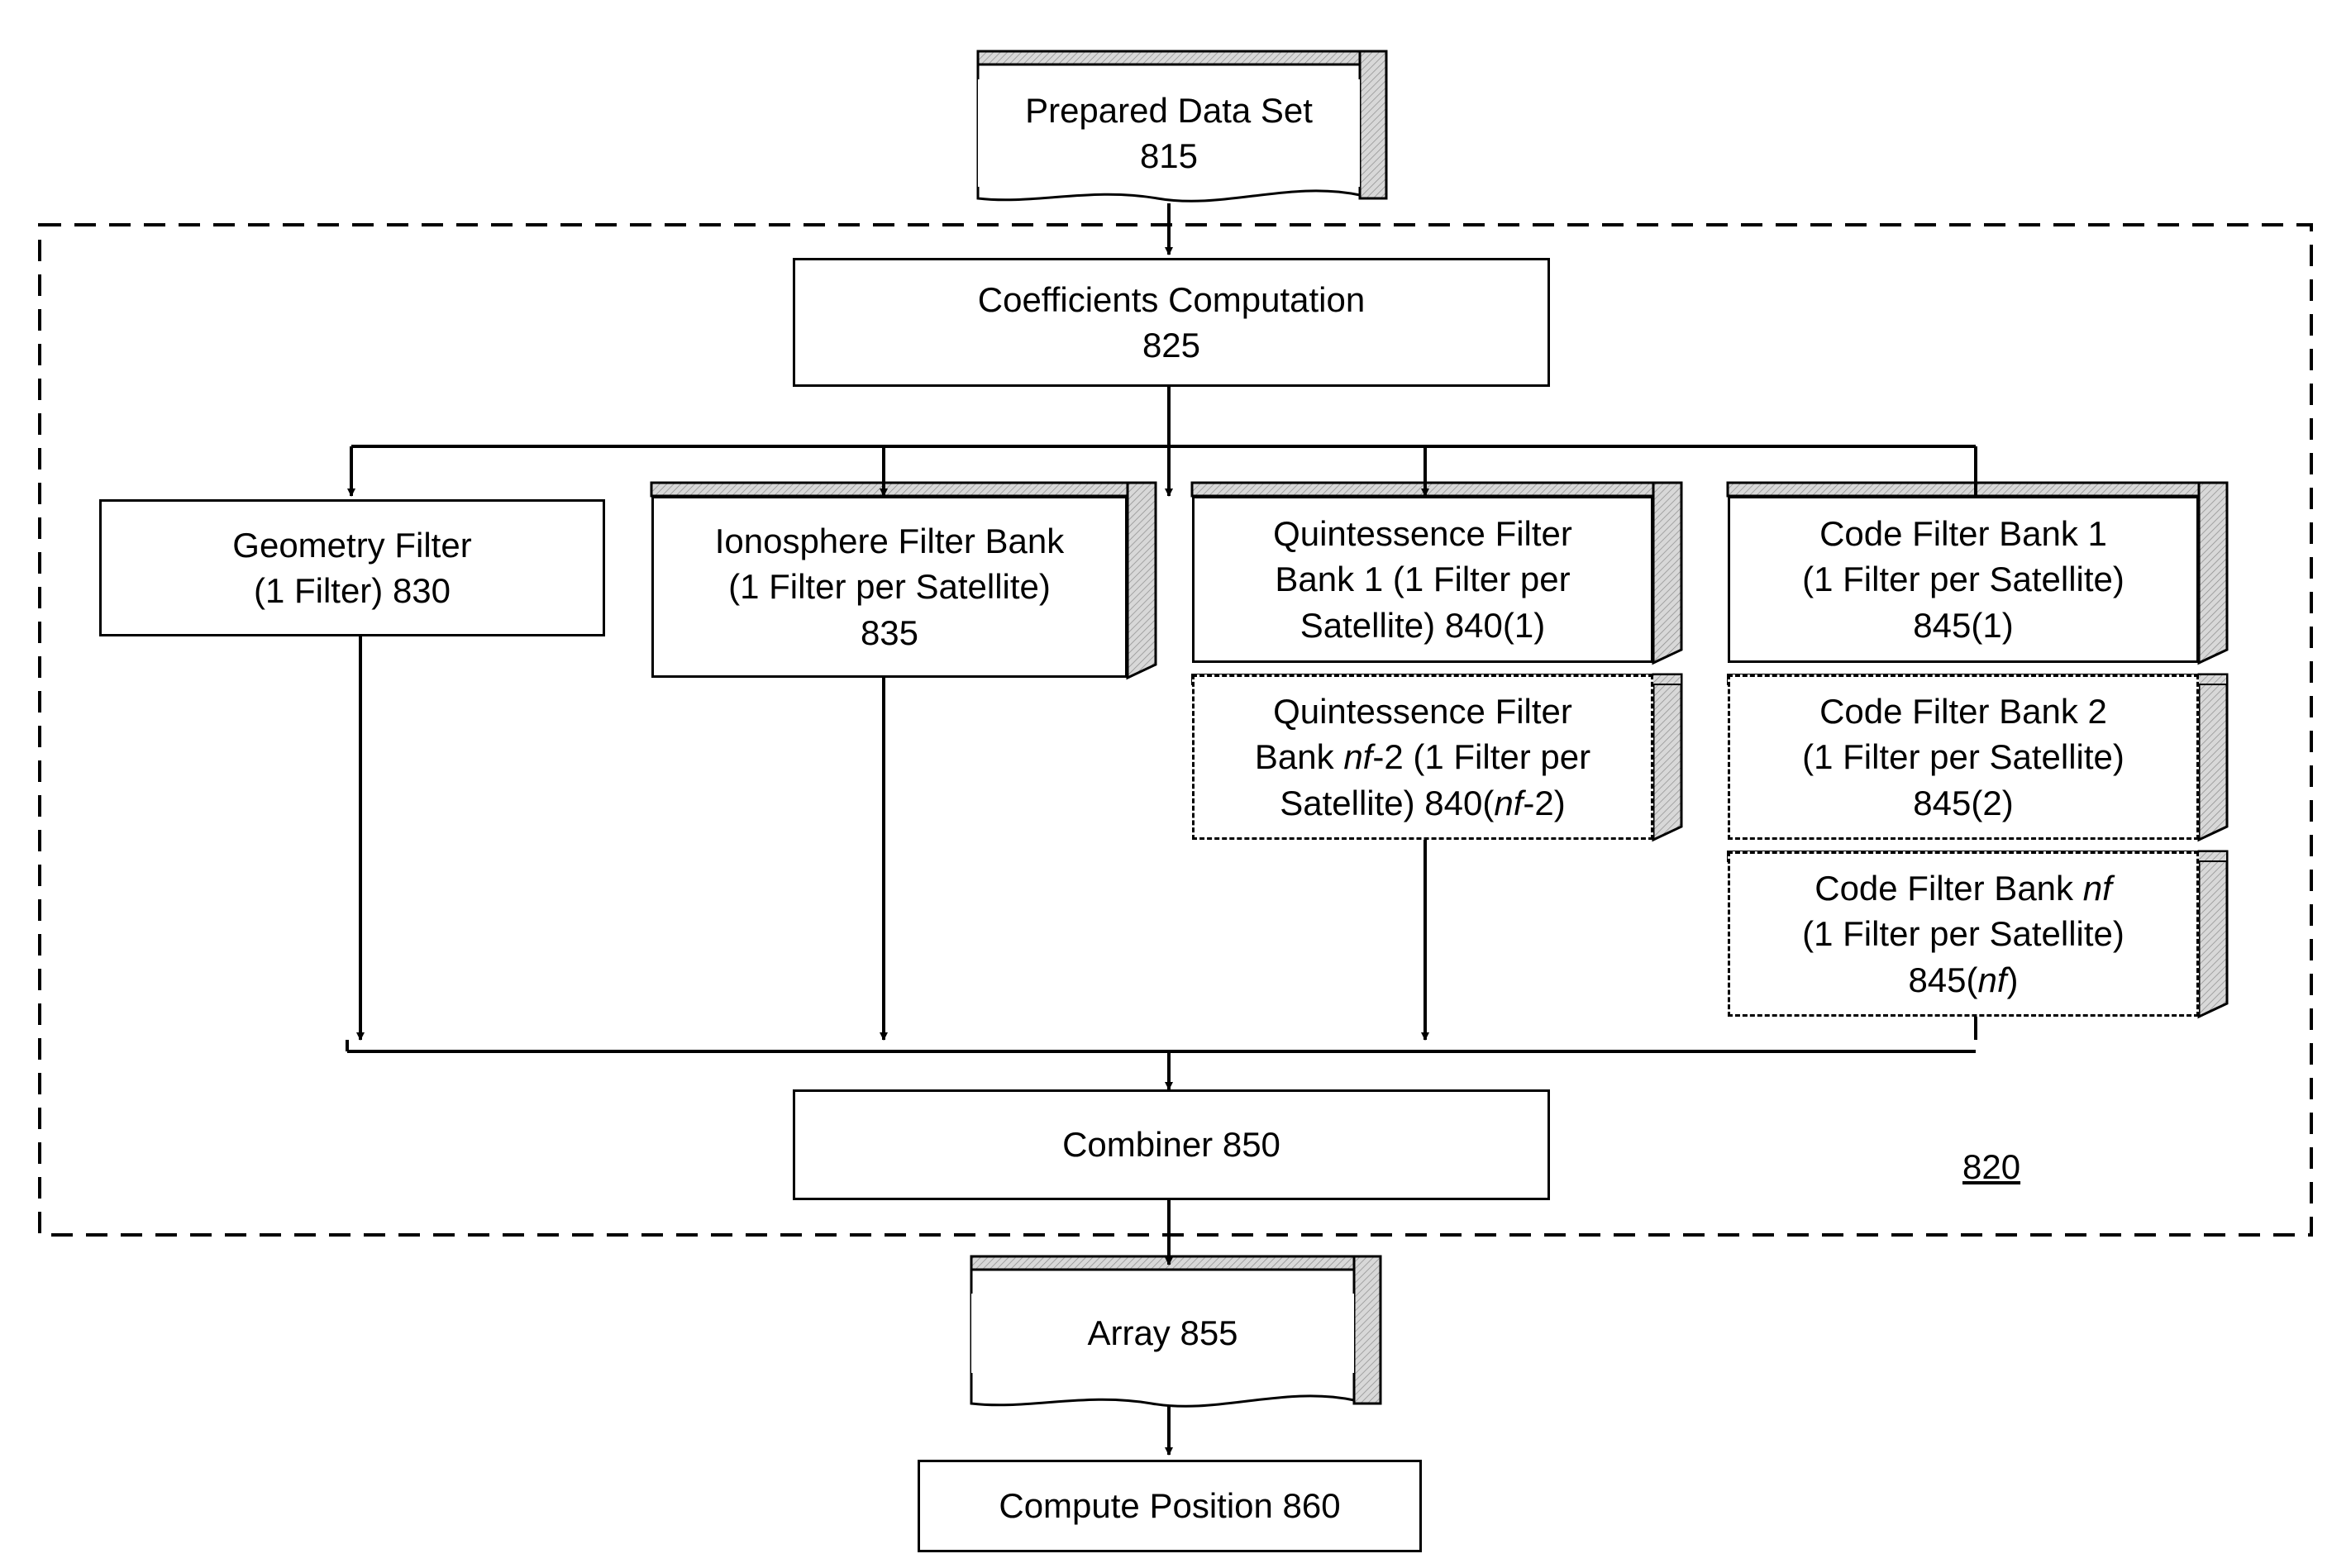 Image resolution: width=2351 pixels, height=1568 pixels. What do you see at coordinates (1963, 533) in the screenshot?
I see `code-filter-bank-1-line1: Code Filter Bank 1` at bounding box center [1963, 533].